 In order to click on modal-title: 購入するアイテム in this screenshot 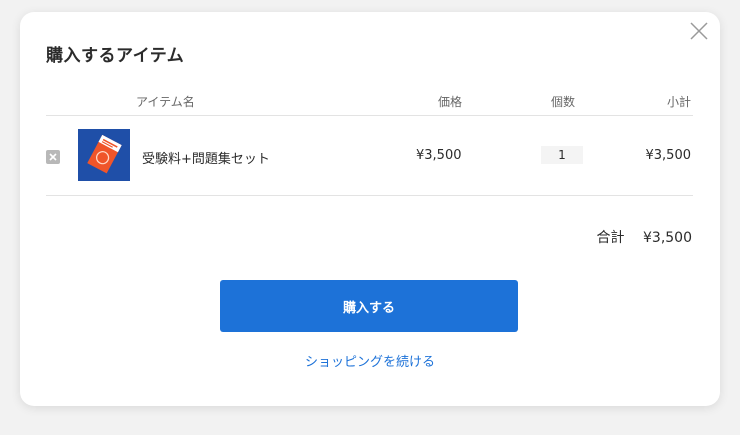, I will do `click(115, 56)`.